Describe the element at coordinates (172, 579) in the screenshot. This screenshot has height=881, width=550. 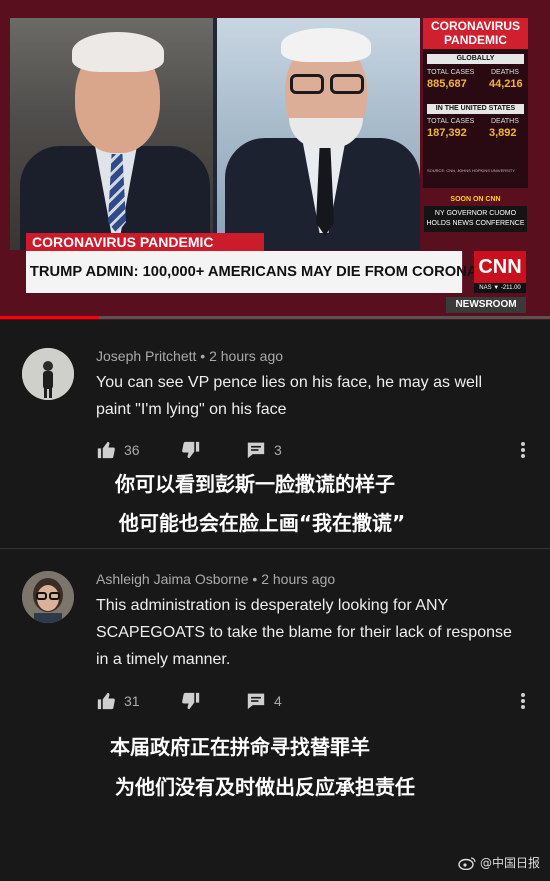
I see `author-name: Ashleigh Jaima Osborne` at that location.